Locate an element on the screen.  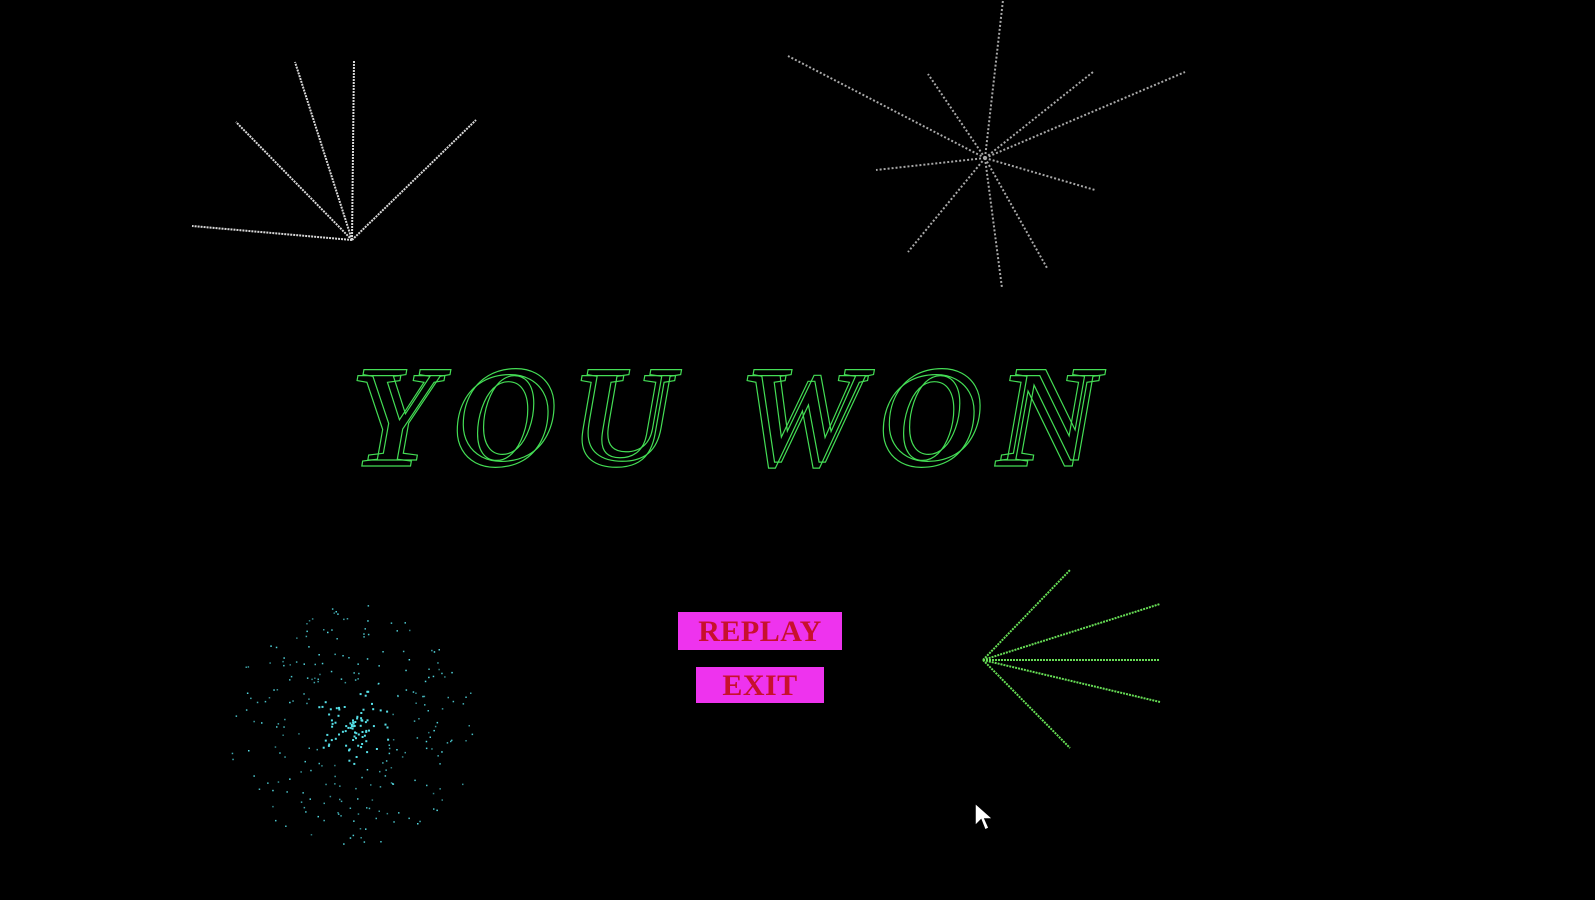
exit-button: EXIT is located at coordinates (760, 685).